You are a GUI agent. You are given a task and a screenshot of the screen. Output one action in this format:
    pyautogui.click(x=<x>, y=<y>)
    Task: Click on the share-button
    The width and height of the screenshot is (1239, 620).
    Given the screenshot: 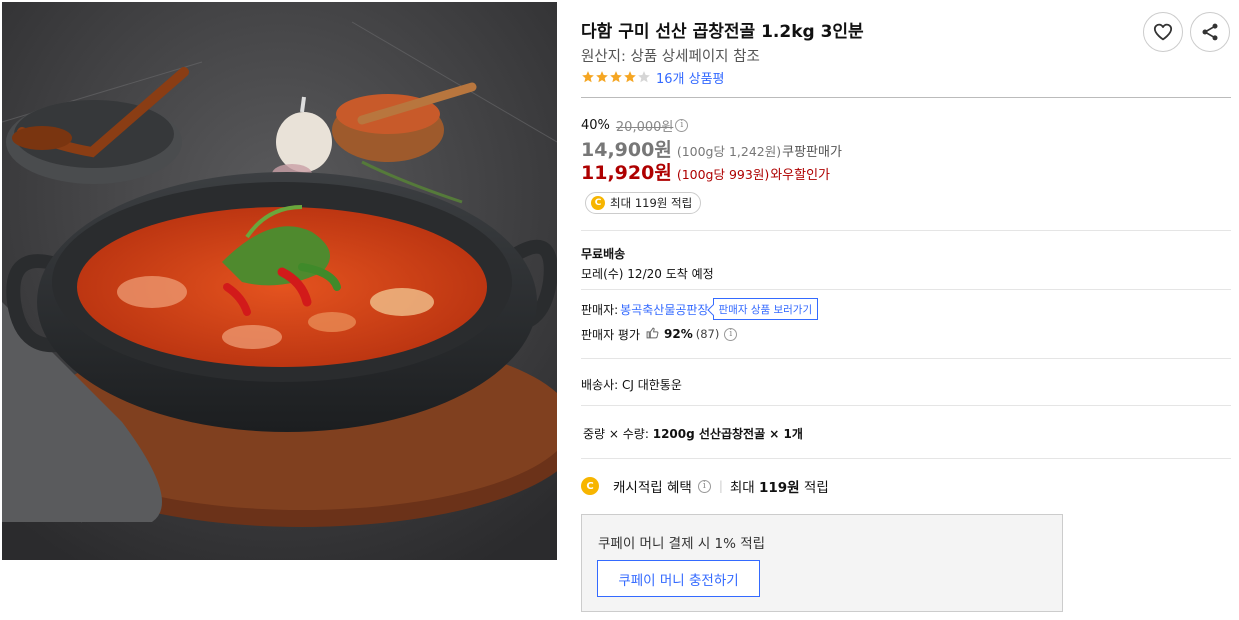 What is the action you would take?
    pyautogui.click(x=1210, y=32)
    